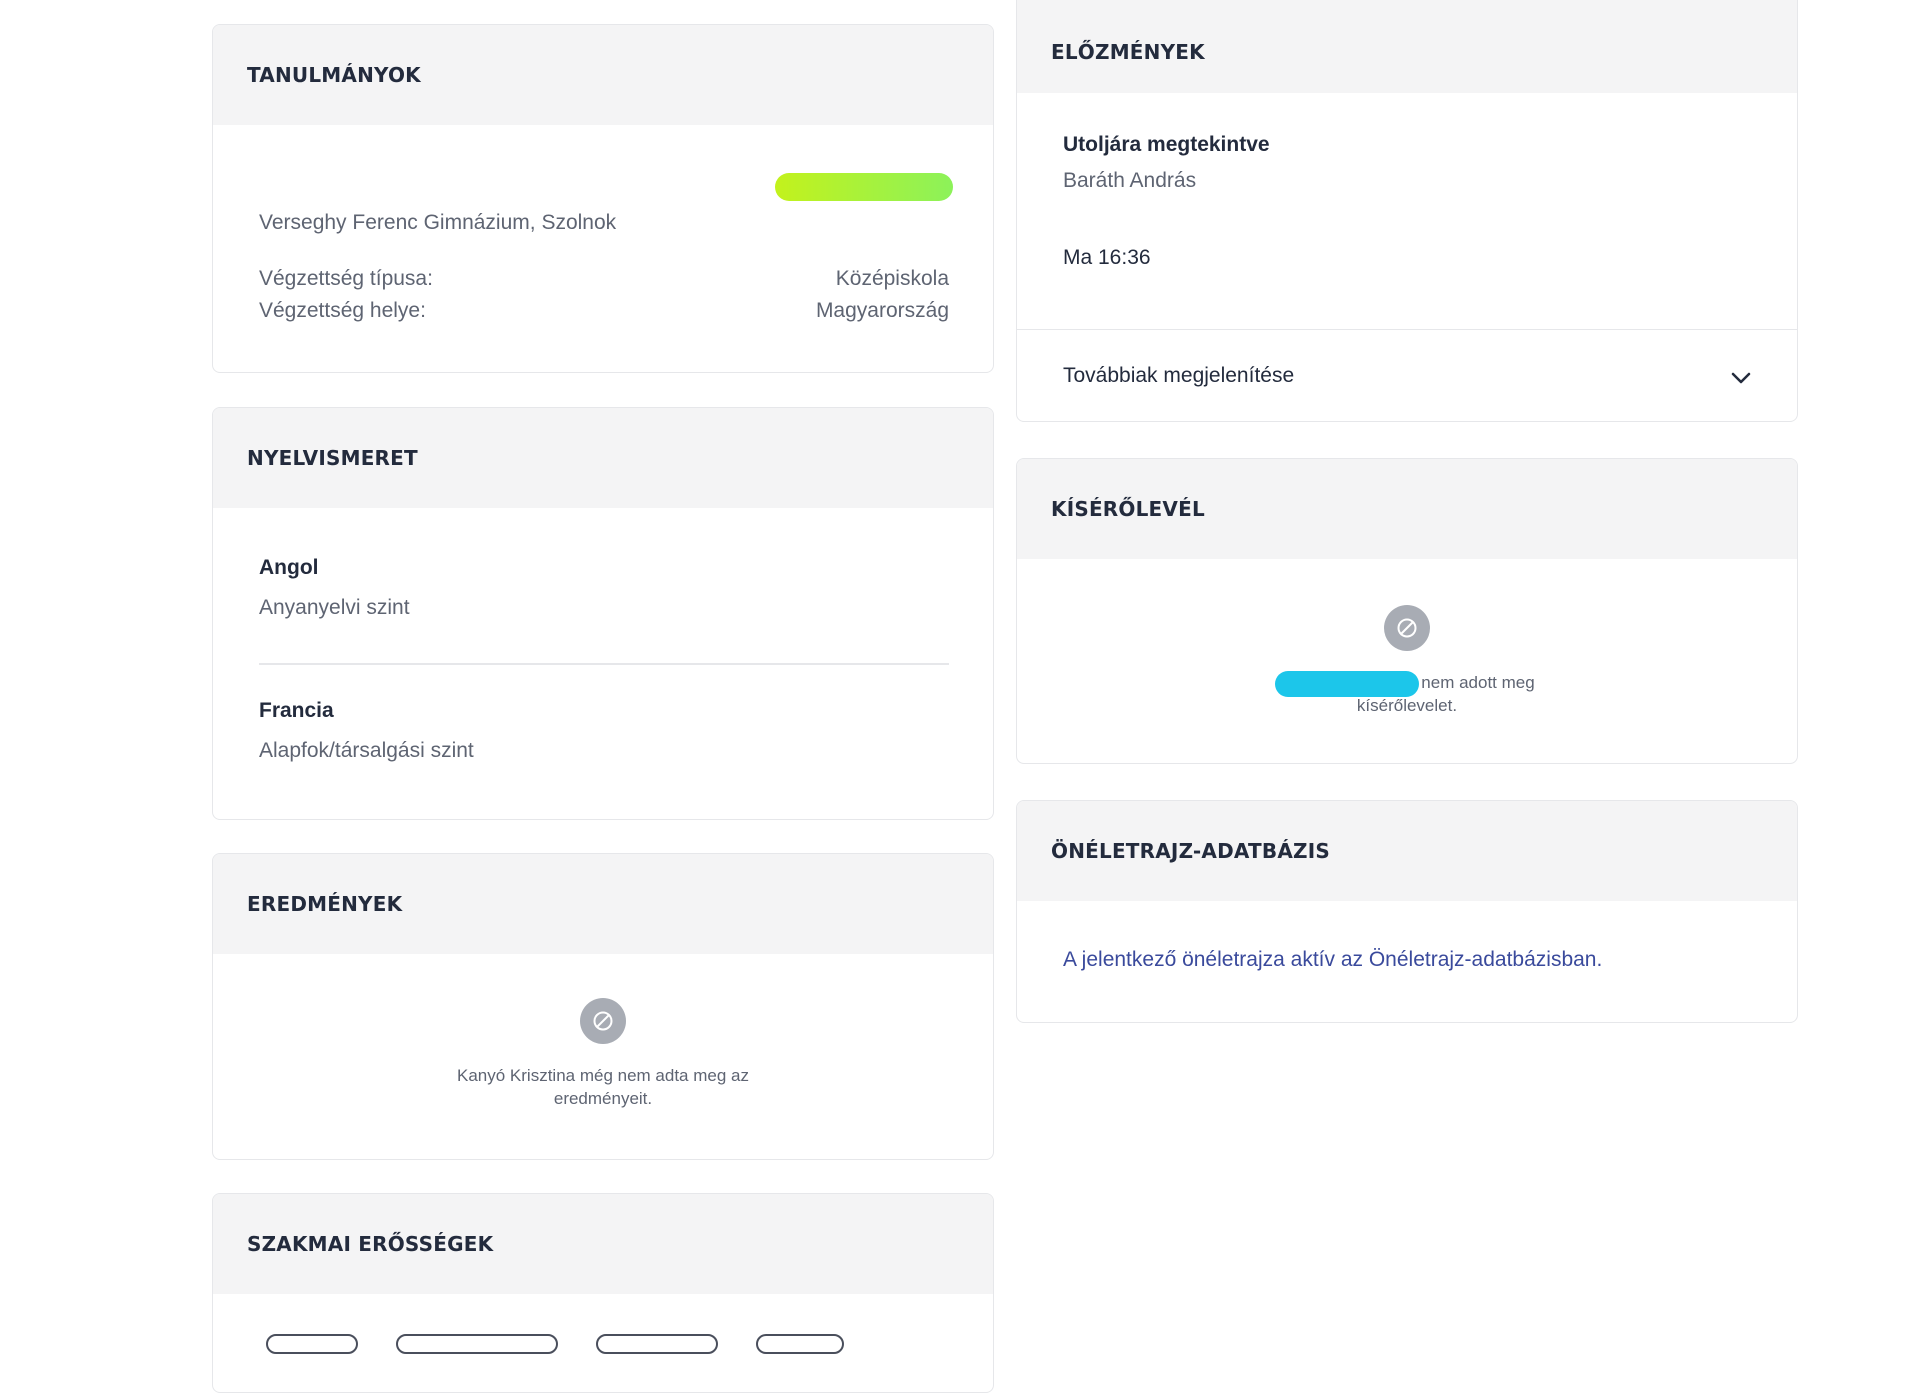  What do you see at coordinates (438, 222) in the screenshot?
I see `studies-school: Verseghy Ferenc Gimnázium, Szolnok` at bounding box center [438, 222].